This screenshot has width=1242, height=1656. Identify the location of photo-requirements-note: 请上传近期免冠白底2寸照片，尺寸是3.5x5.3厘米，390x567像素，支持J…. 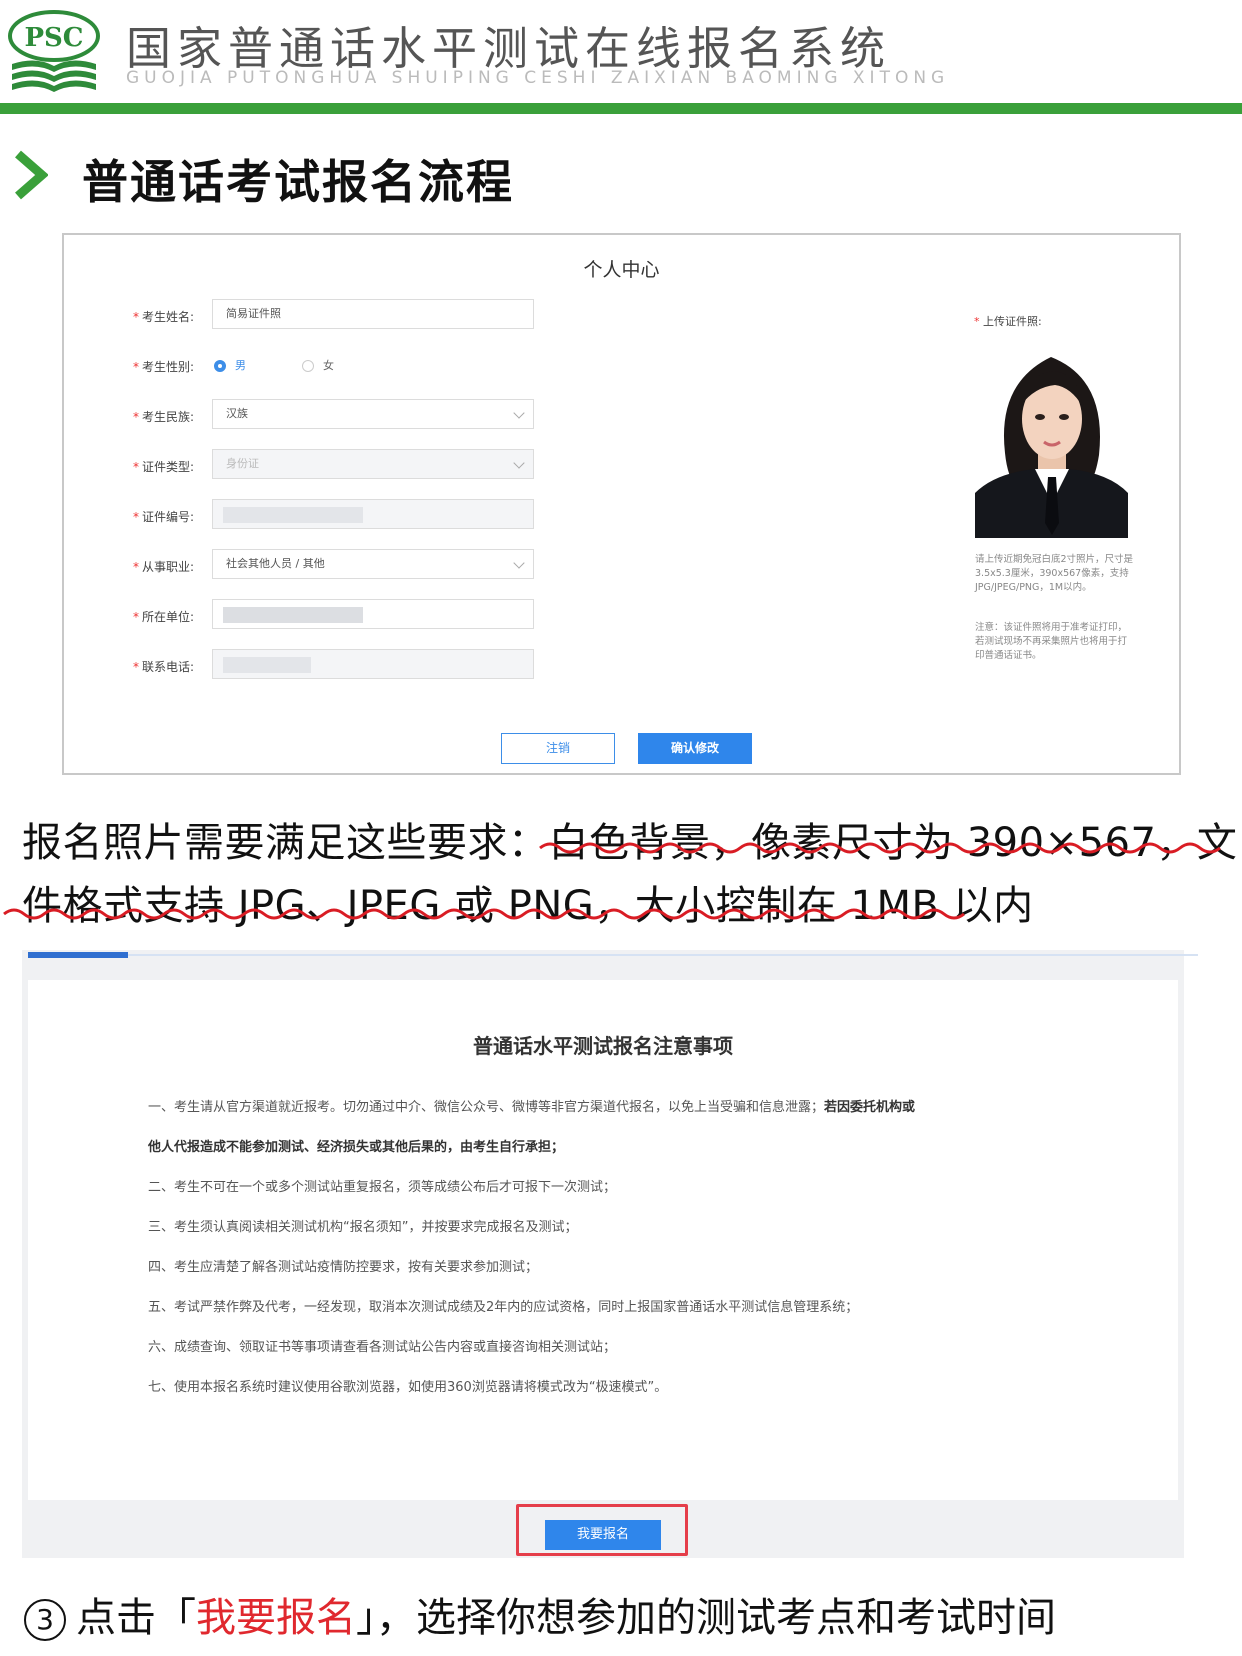
(1054, 573).